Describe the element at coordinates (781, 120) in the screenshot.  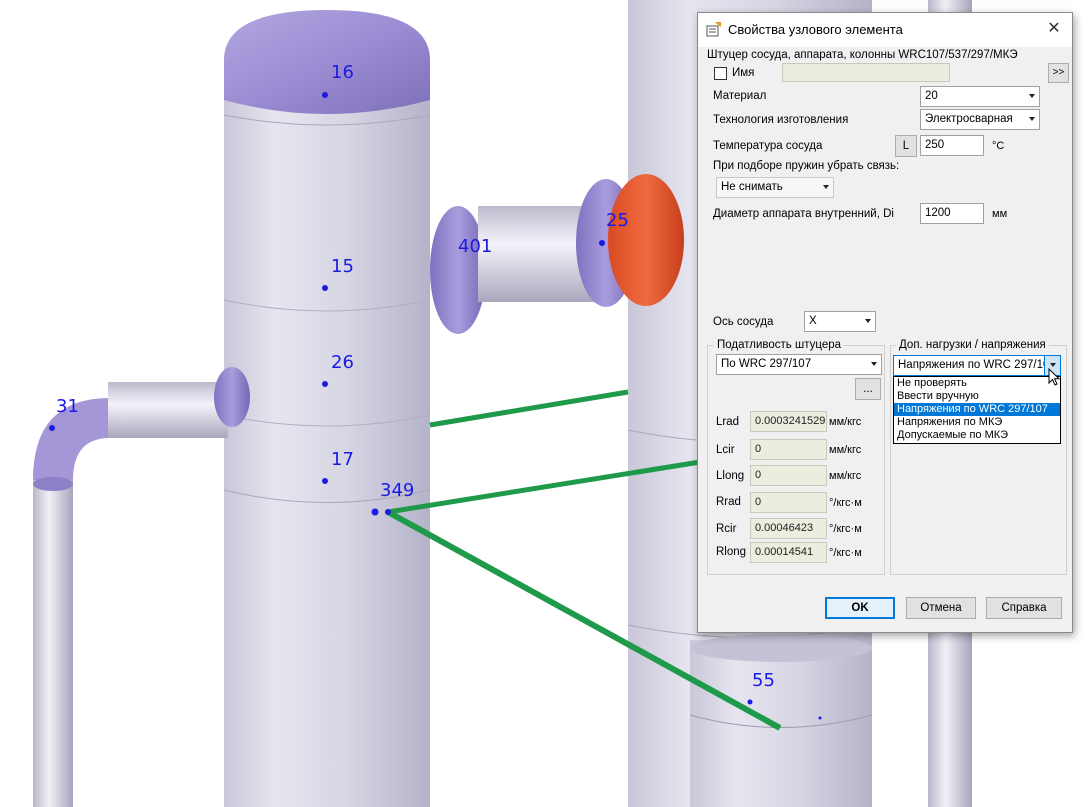
I see `tech-label: Технология изготовления` at that location.